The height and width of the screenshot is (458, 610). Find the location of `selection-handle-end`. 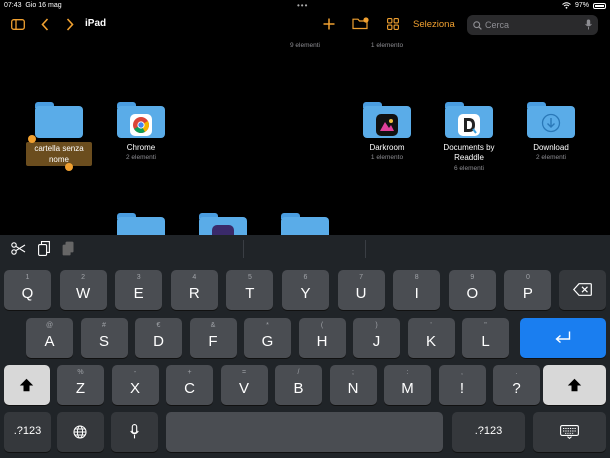

selection-handle-end is located at coordinates (69, 167).